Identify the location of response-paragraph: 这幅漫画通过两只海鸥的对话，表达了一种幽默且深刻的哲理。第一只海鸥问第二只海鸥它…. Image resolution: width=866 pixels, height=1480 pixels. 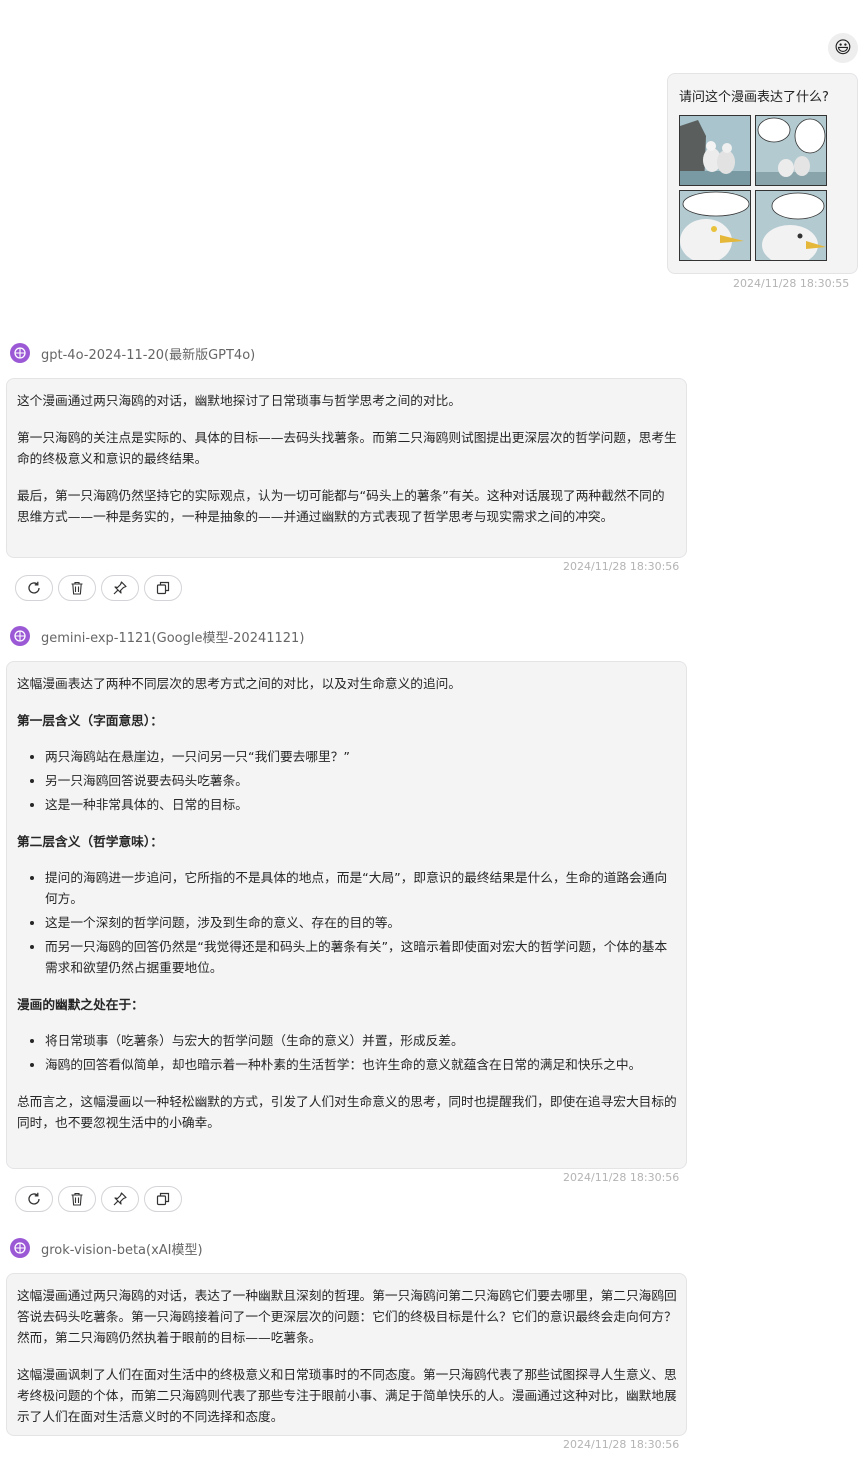
(347, 1316).